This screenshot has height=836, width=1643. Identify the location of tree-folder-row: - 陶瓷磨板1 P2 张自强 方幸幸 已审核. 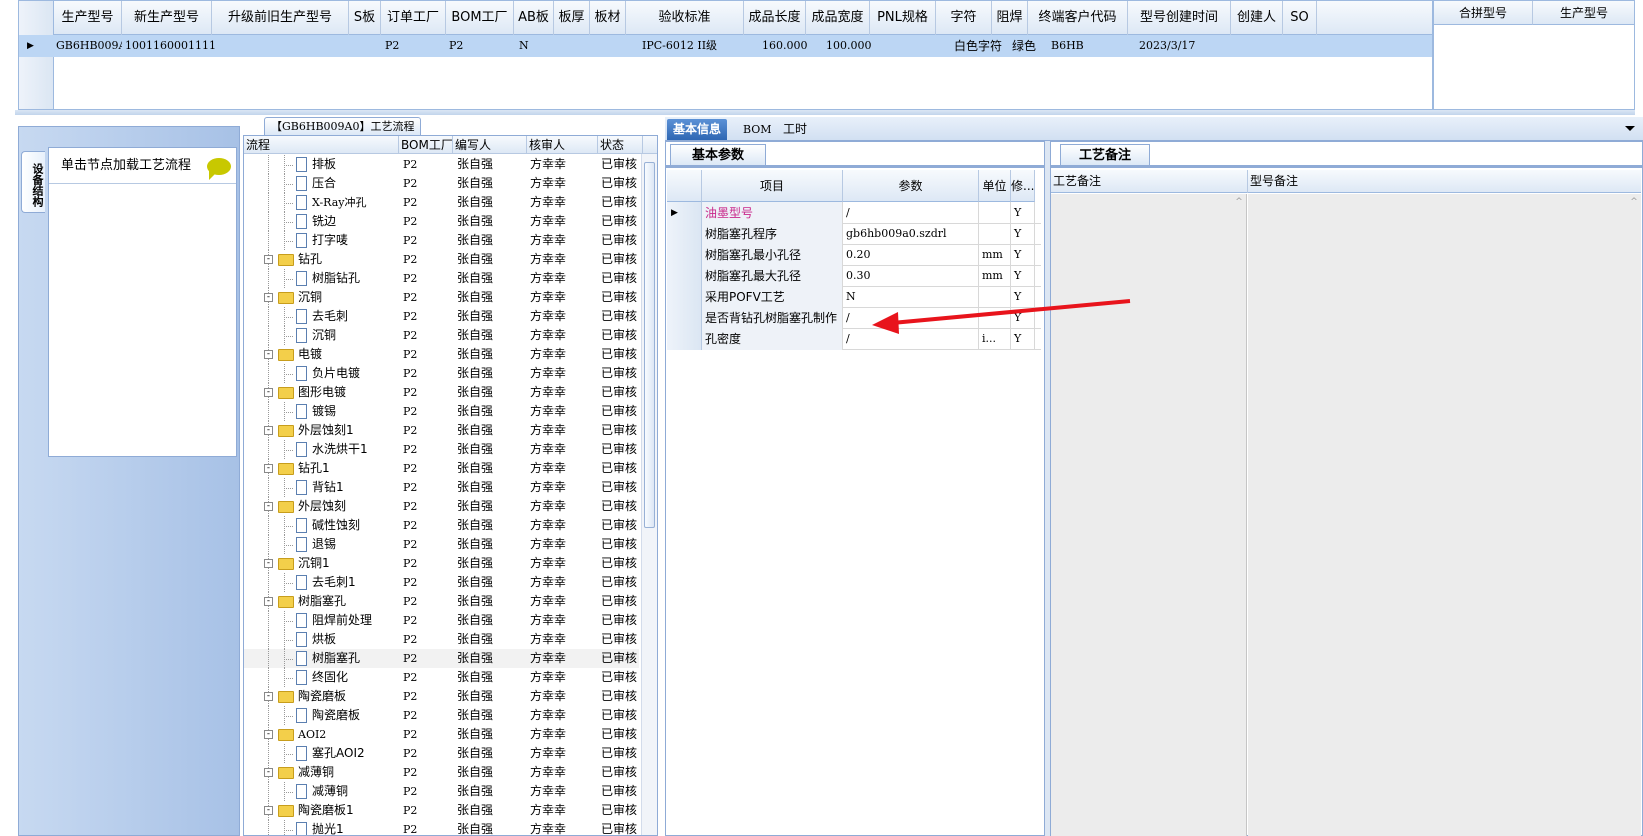
(441, 810).